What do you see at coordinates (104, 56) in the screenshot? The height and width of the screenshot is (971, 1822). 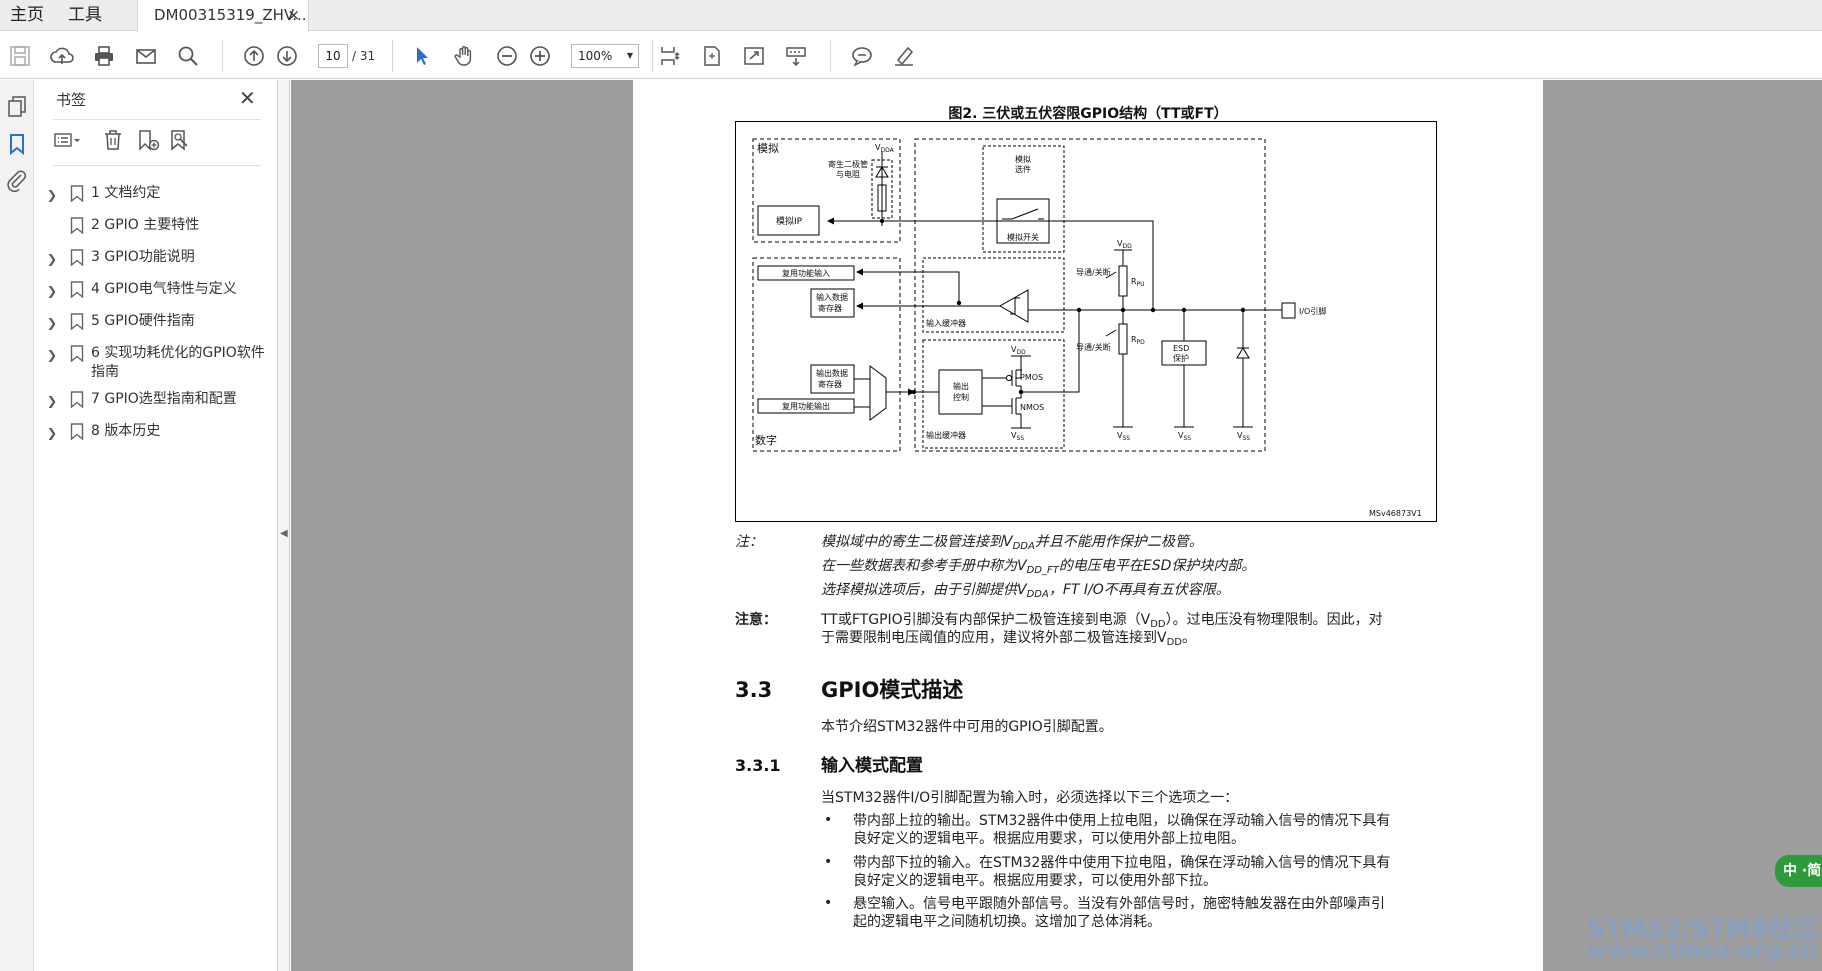 I see `print-icon` at bounding box center [104, 56].